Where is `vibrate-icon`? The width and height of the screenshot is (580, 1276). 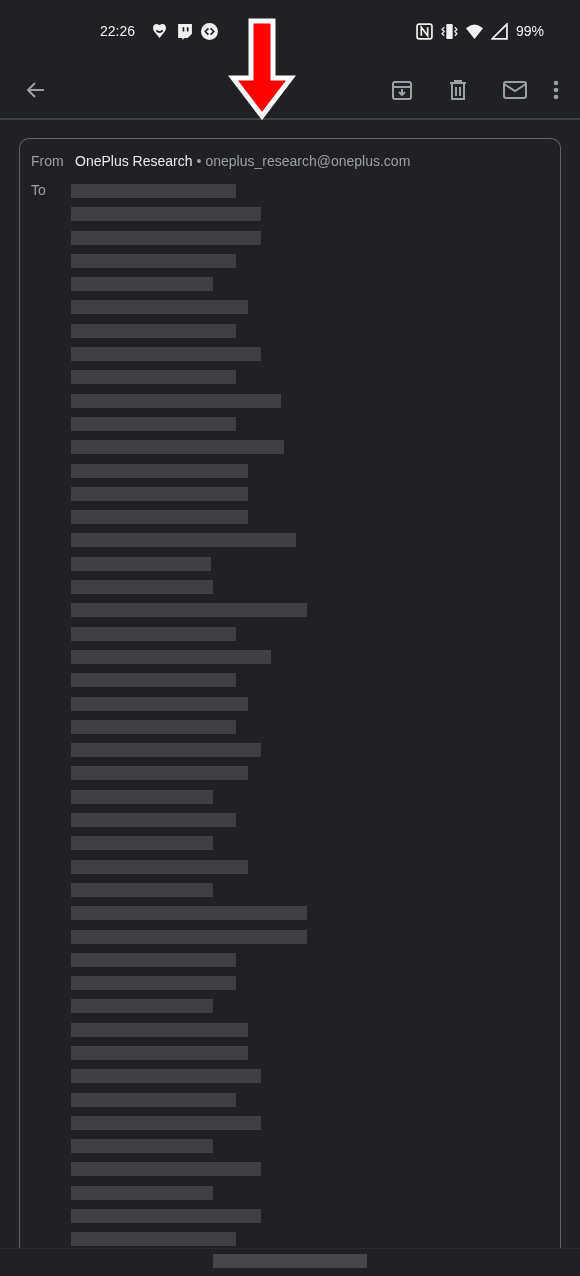 vibrate-icon is located at coordinates (449, 31).